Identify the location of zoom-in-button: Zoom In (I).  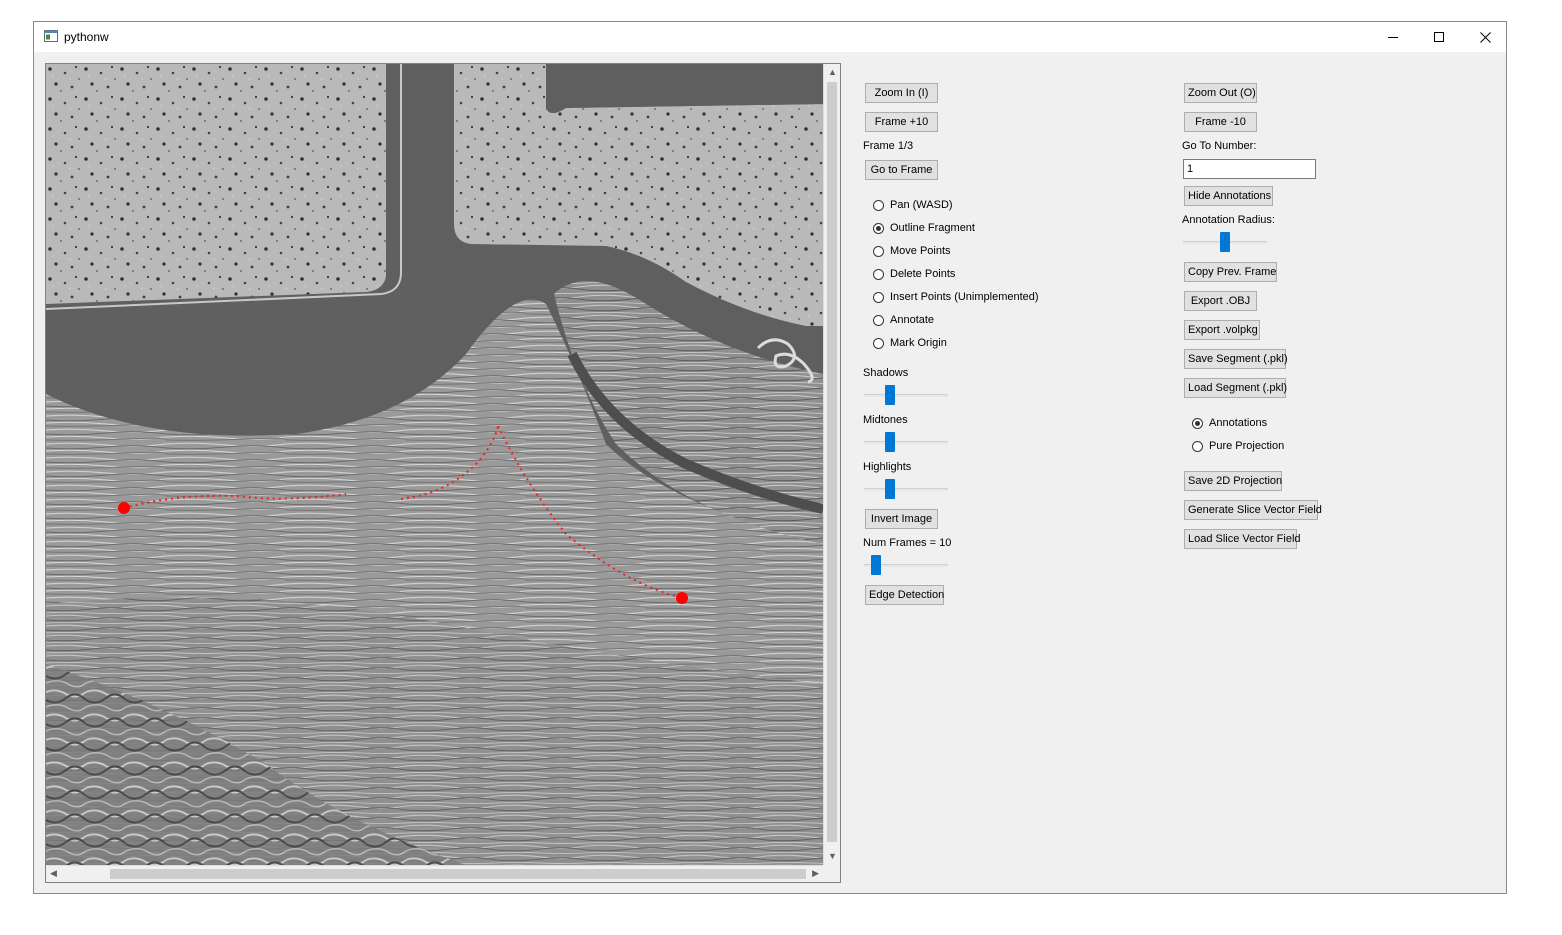
(901, 93).